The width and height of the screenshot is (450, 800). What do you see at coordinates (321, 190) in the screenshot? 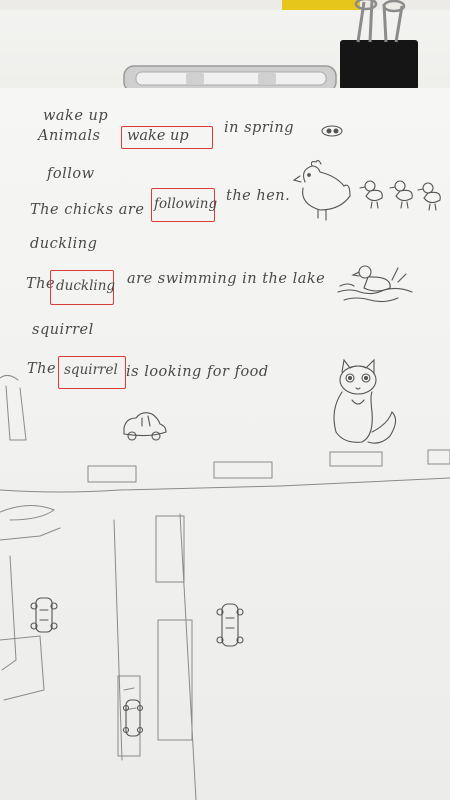
I see `hen-drawing` at bounding box center [321, 190].